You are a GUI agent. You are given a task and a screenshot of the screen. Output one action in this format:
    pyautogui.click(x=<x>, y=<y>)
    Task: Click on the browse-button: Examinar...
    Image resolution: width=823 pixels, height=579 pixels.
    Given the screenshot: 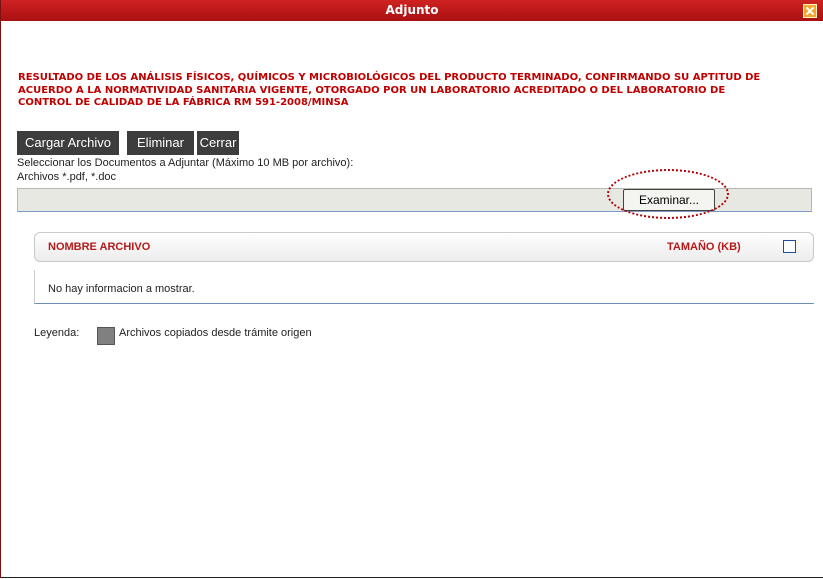 What is the action you would take?
    pyautogui.click(x=669, y=200)
    